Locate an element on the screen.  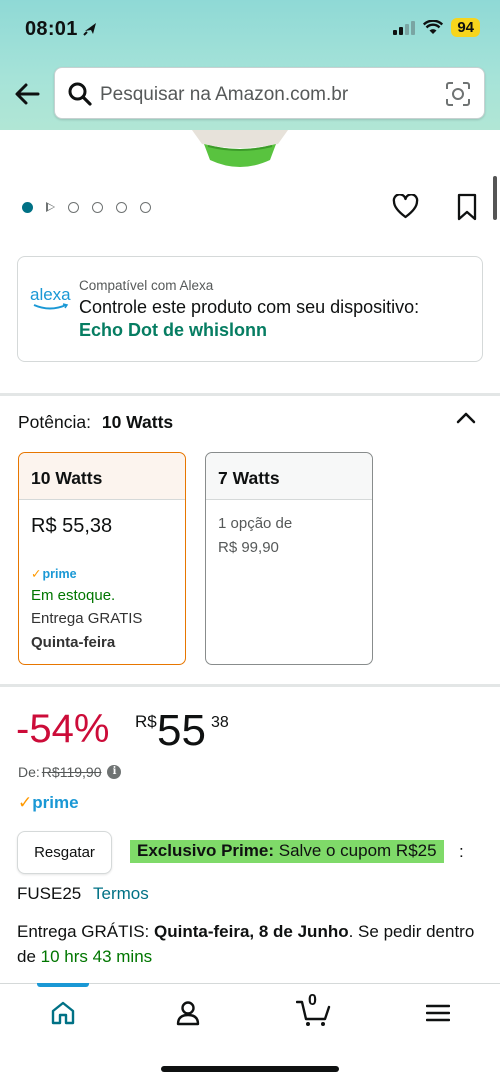
coupon-terms-link: Termos is located at coordinates (121, 894).